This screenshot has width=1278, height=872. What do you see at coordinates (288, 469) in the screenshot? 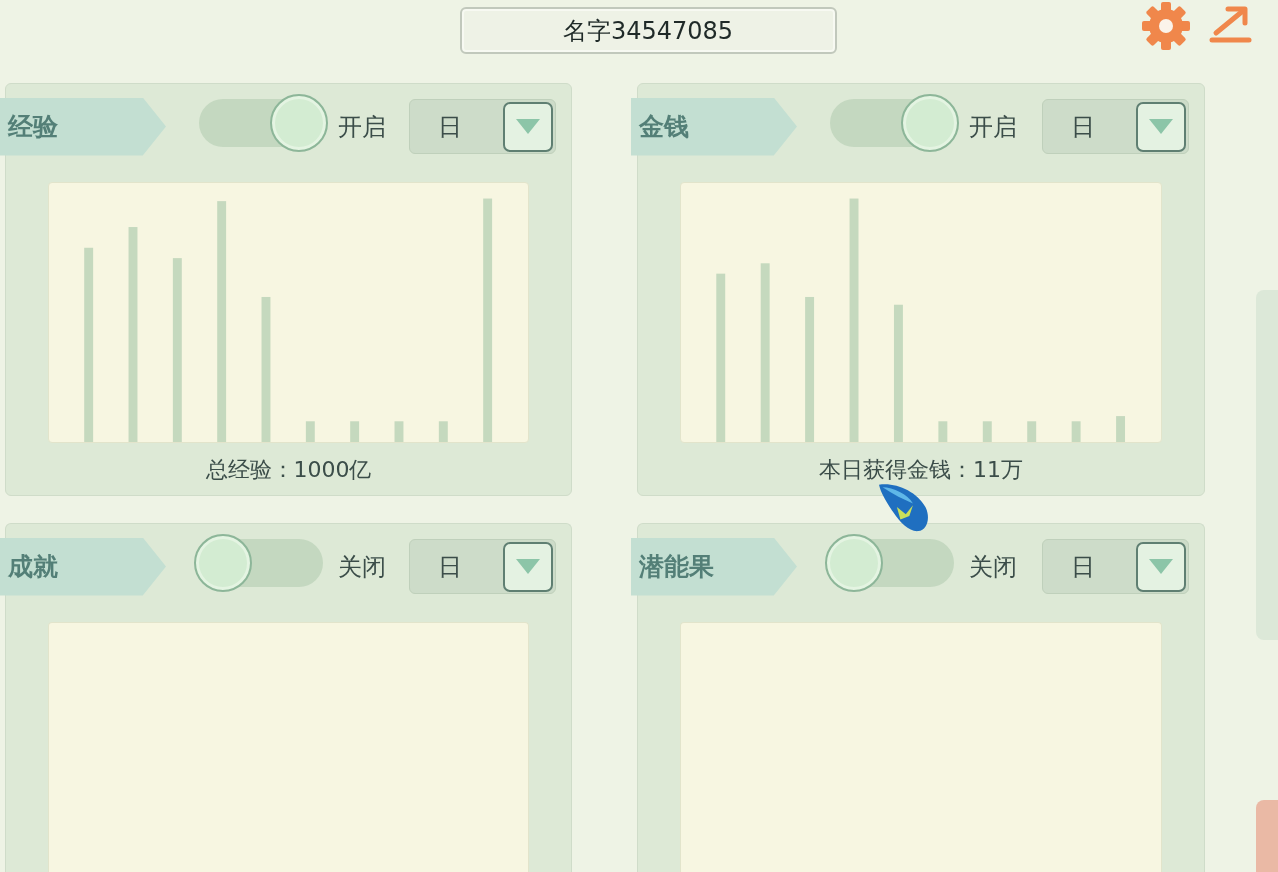
I see `summary-text: 总经验：1000亿` at bounding box center [288, 469].